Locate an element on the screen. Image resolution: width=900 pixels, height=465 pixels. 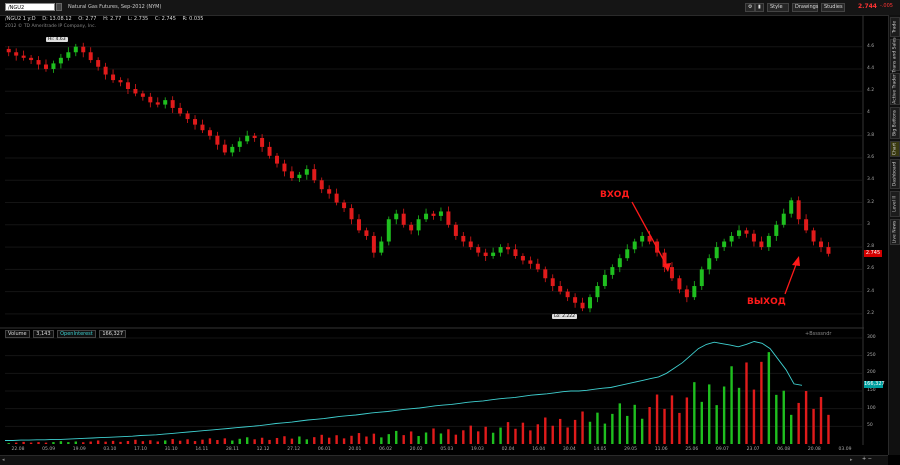
volume-tick-label: 250 is located at coordinates (871, 355).